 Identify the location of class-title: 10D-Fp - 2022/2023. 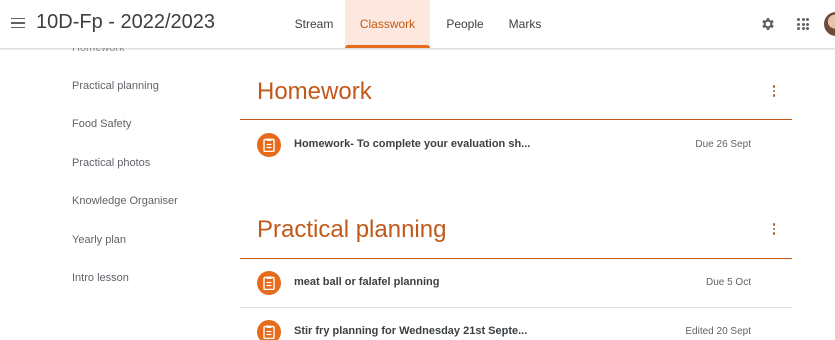
(125, 22).